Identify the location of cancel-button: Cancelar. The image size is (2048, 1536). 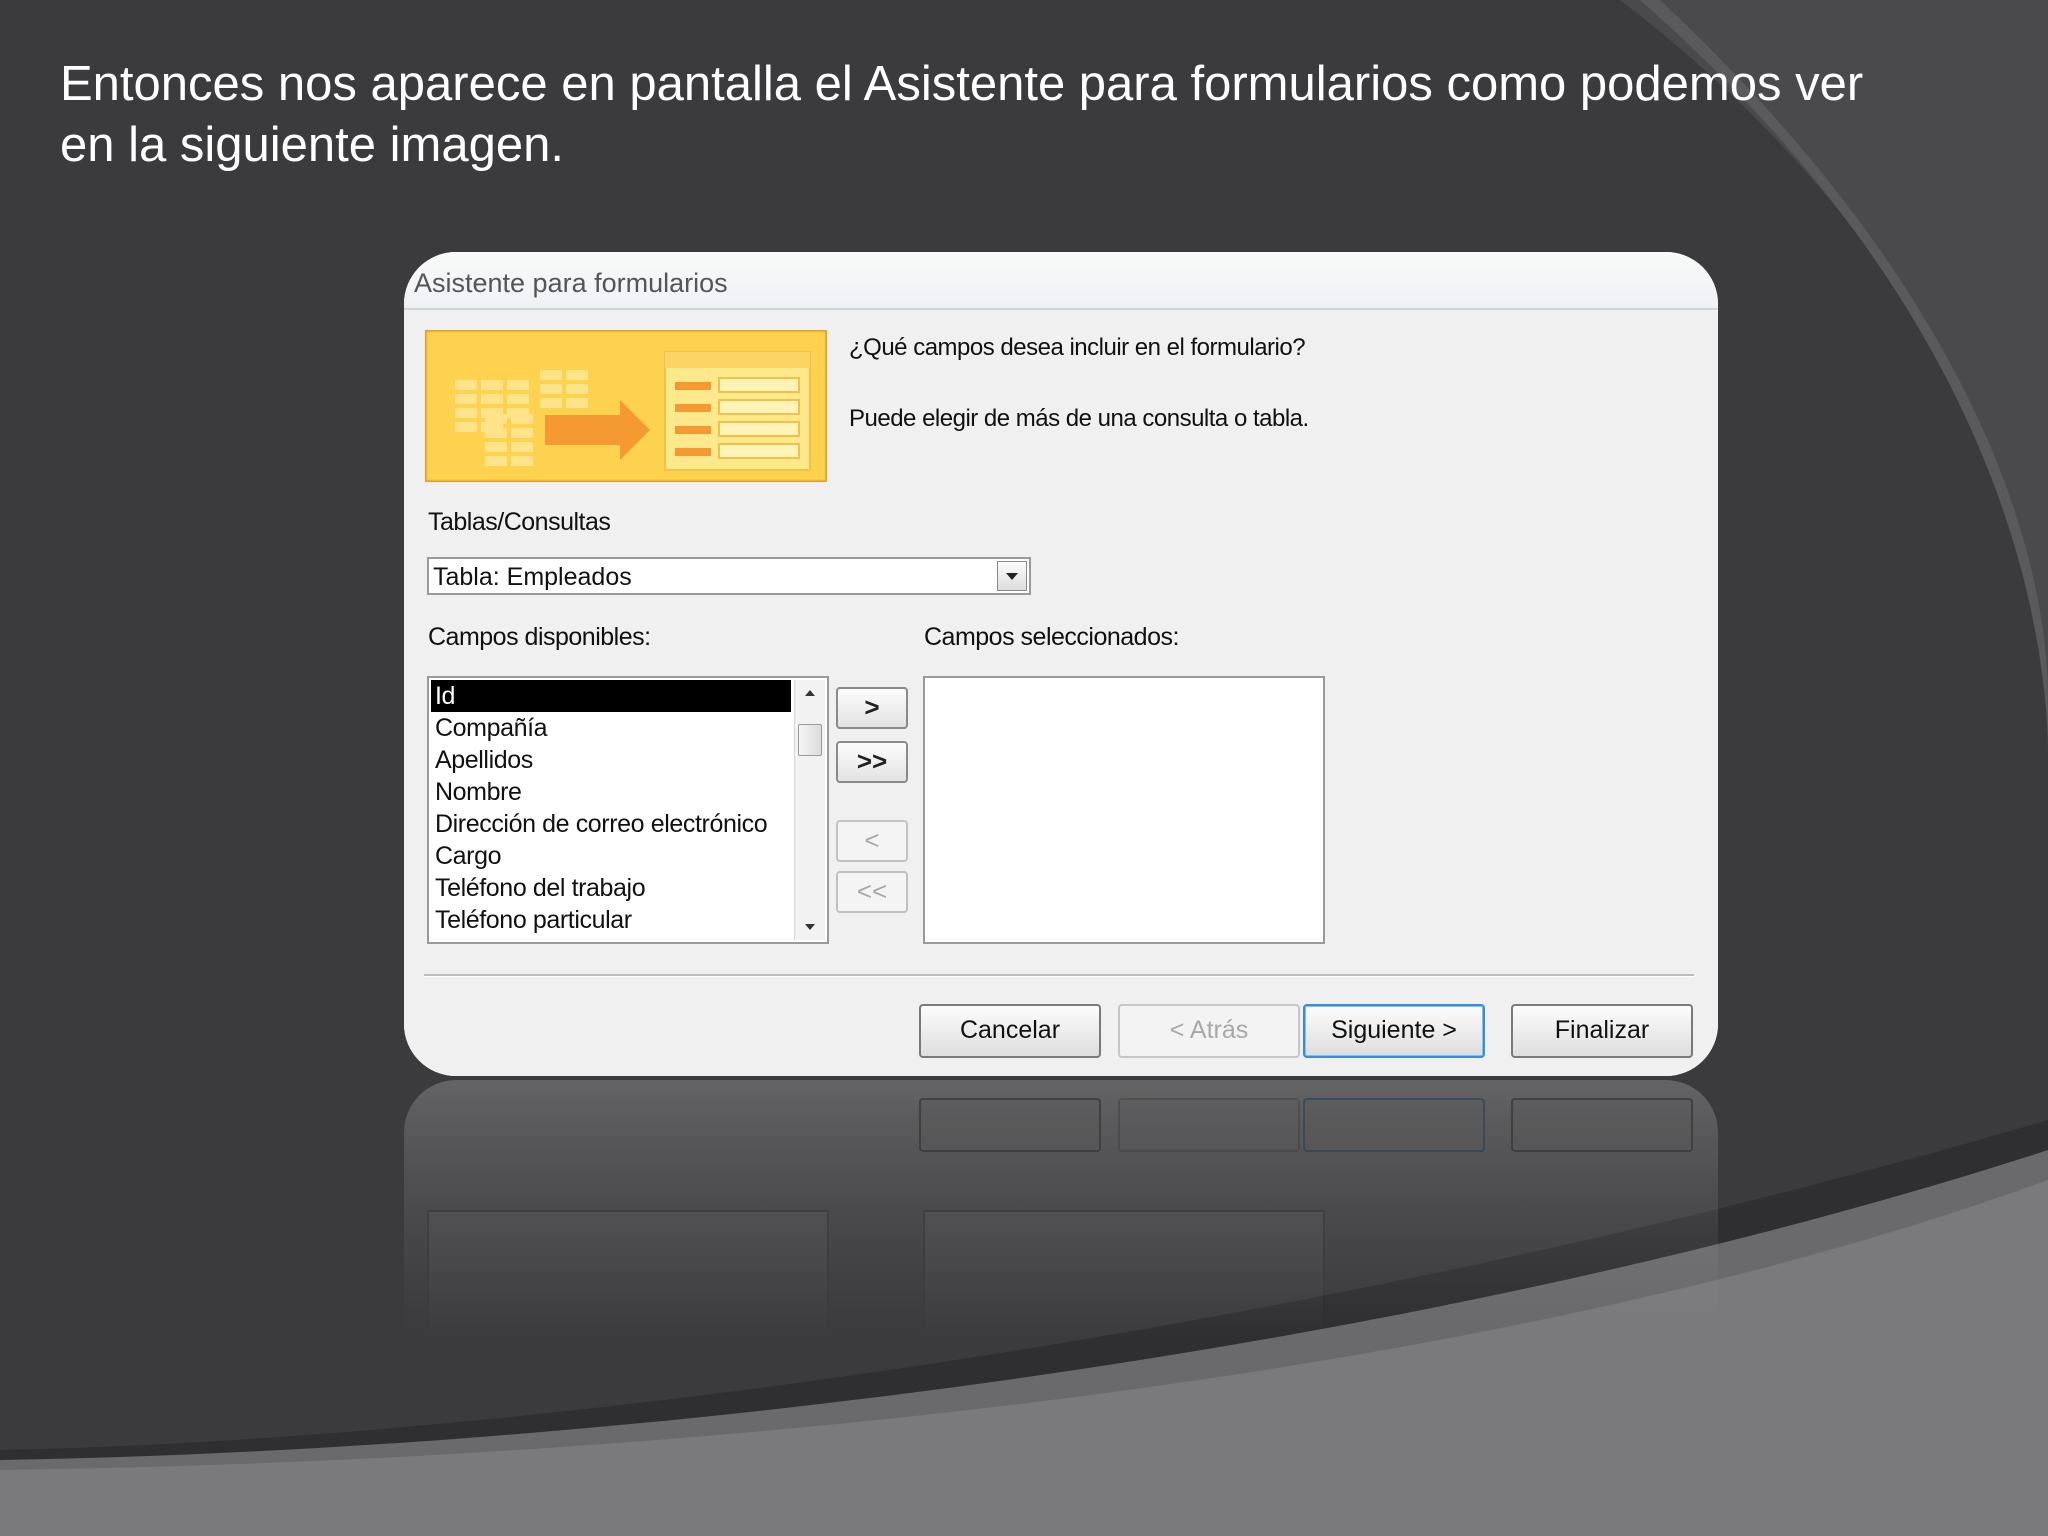
(1010, 1031).